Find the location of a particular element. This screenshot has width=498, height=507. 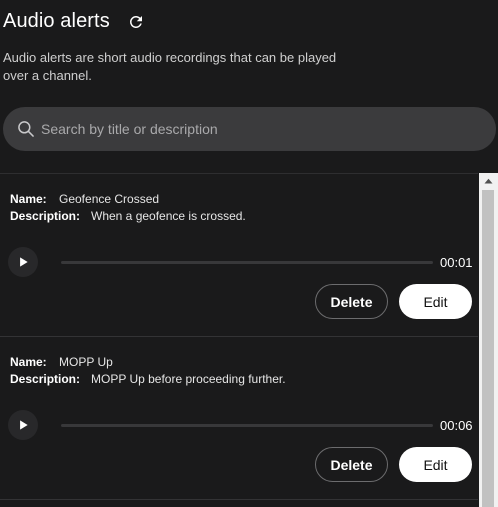

alert-name-row: Name: Geofence Crossed is located at coordinates (84, 199).